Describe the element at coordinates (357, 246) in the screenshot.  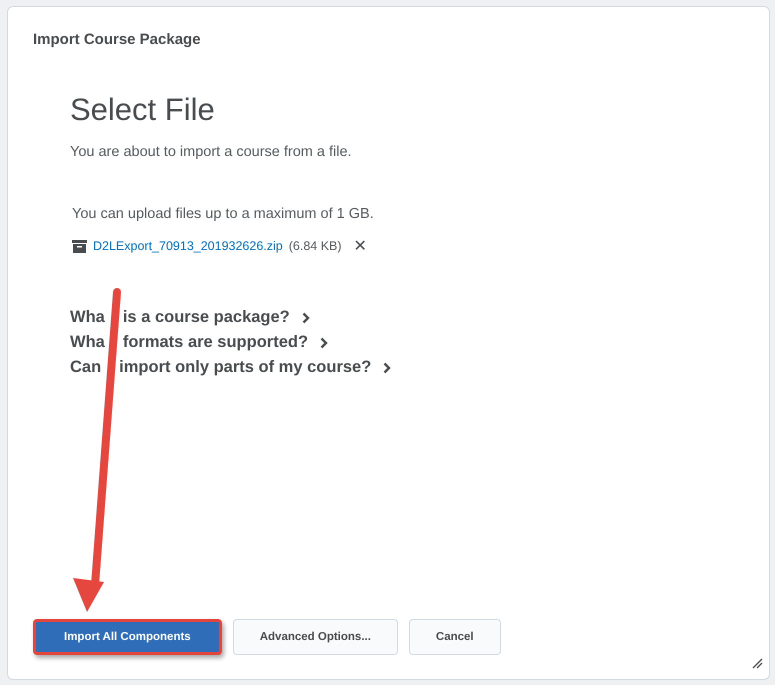
I see `remove-file-button: ✕` at that location.